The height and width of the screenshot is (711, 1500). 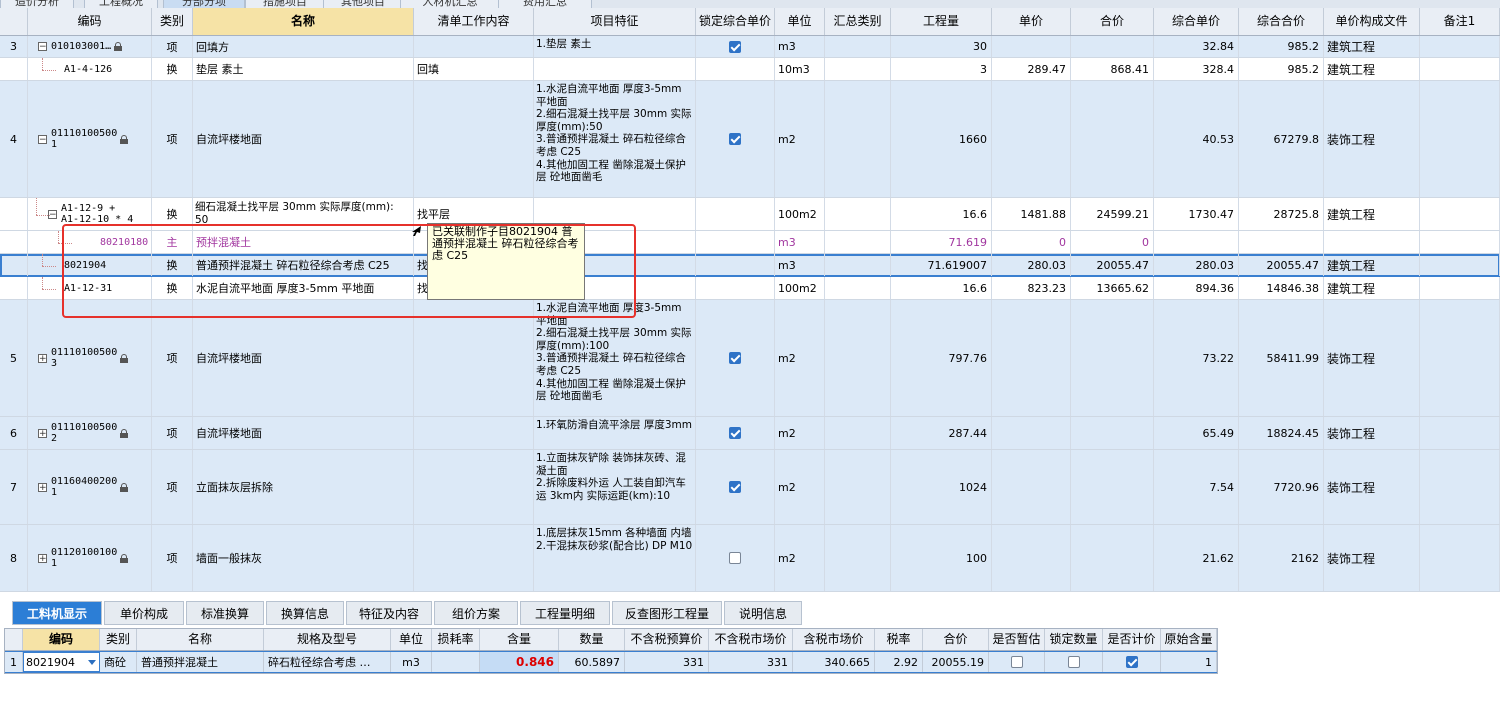 I want to click on col-header-12: 综合单价, so click(x=1196, y=21).